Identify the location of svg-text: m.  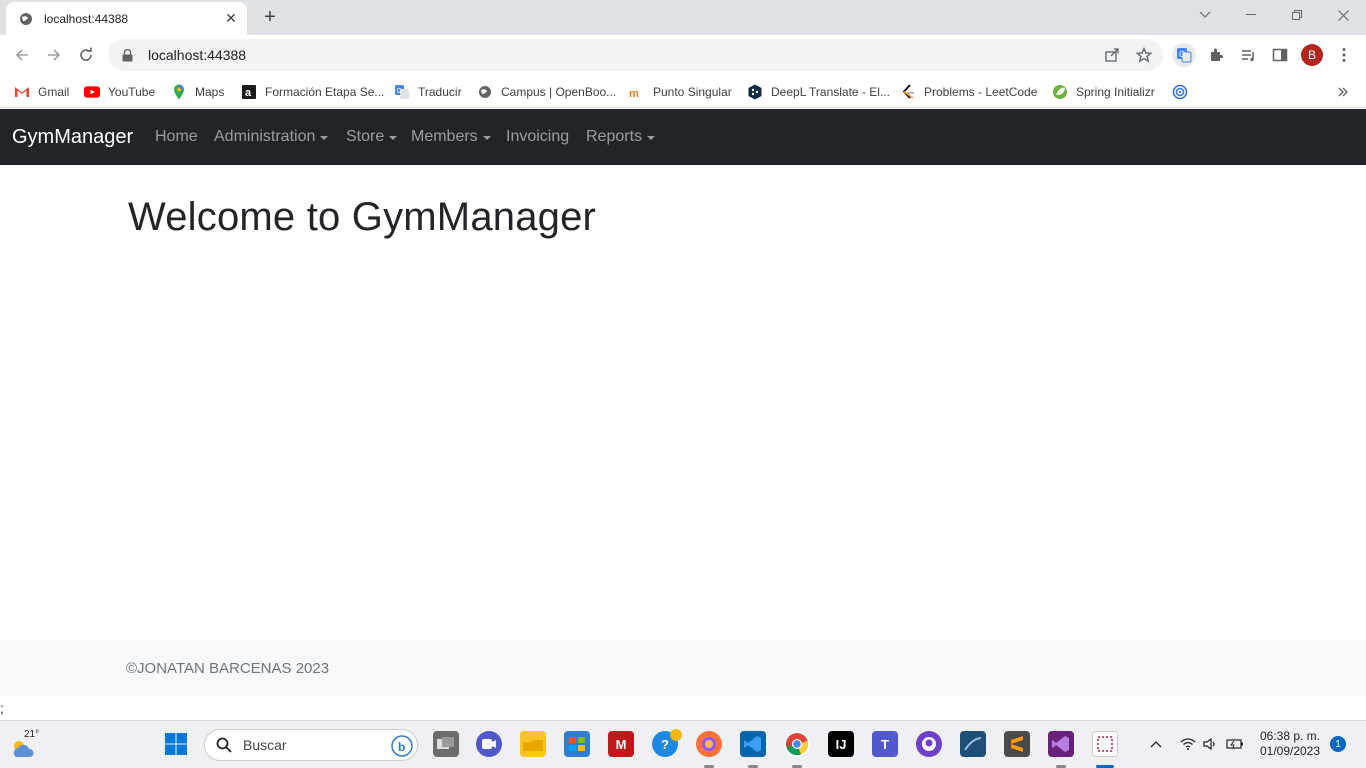
(634, 93).